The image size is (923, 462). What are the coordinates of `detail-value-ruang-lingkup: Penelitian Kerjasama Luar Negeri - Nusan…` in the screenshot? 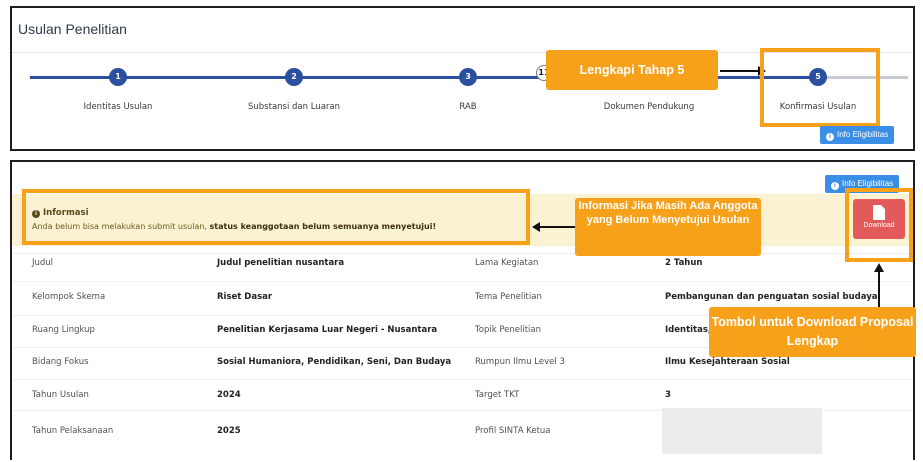 It's located at (327, 330).